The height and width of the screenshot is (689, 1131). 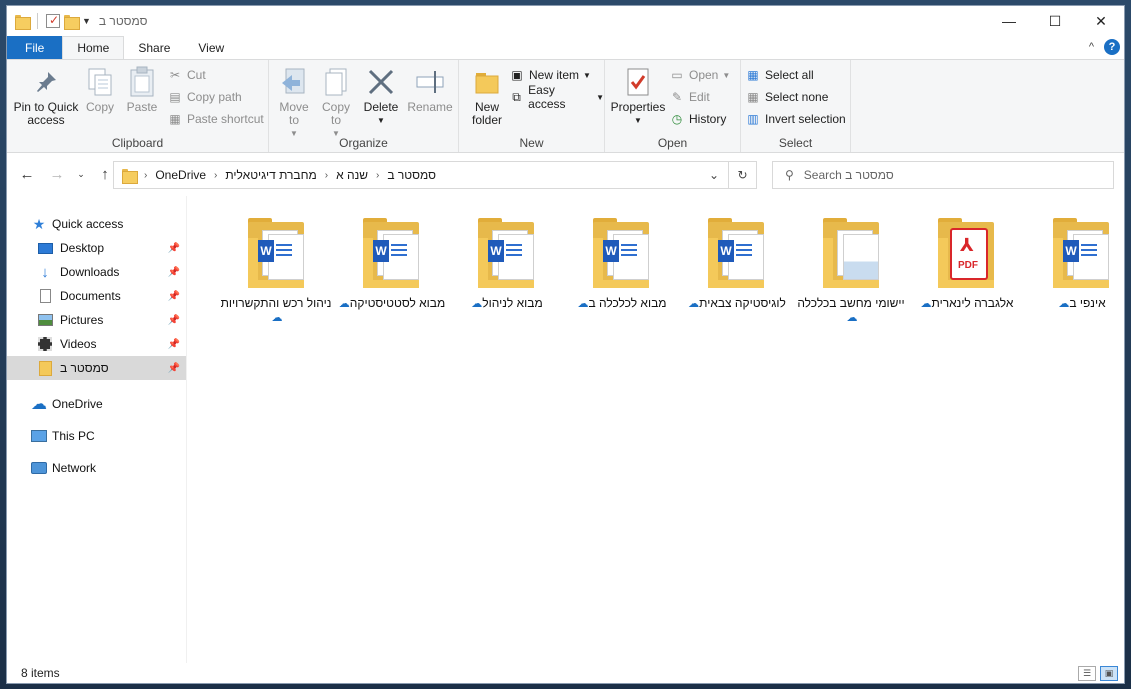 I want to click on back-arrow-icon: ←, so click(x=27, y=174).